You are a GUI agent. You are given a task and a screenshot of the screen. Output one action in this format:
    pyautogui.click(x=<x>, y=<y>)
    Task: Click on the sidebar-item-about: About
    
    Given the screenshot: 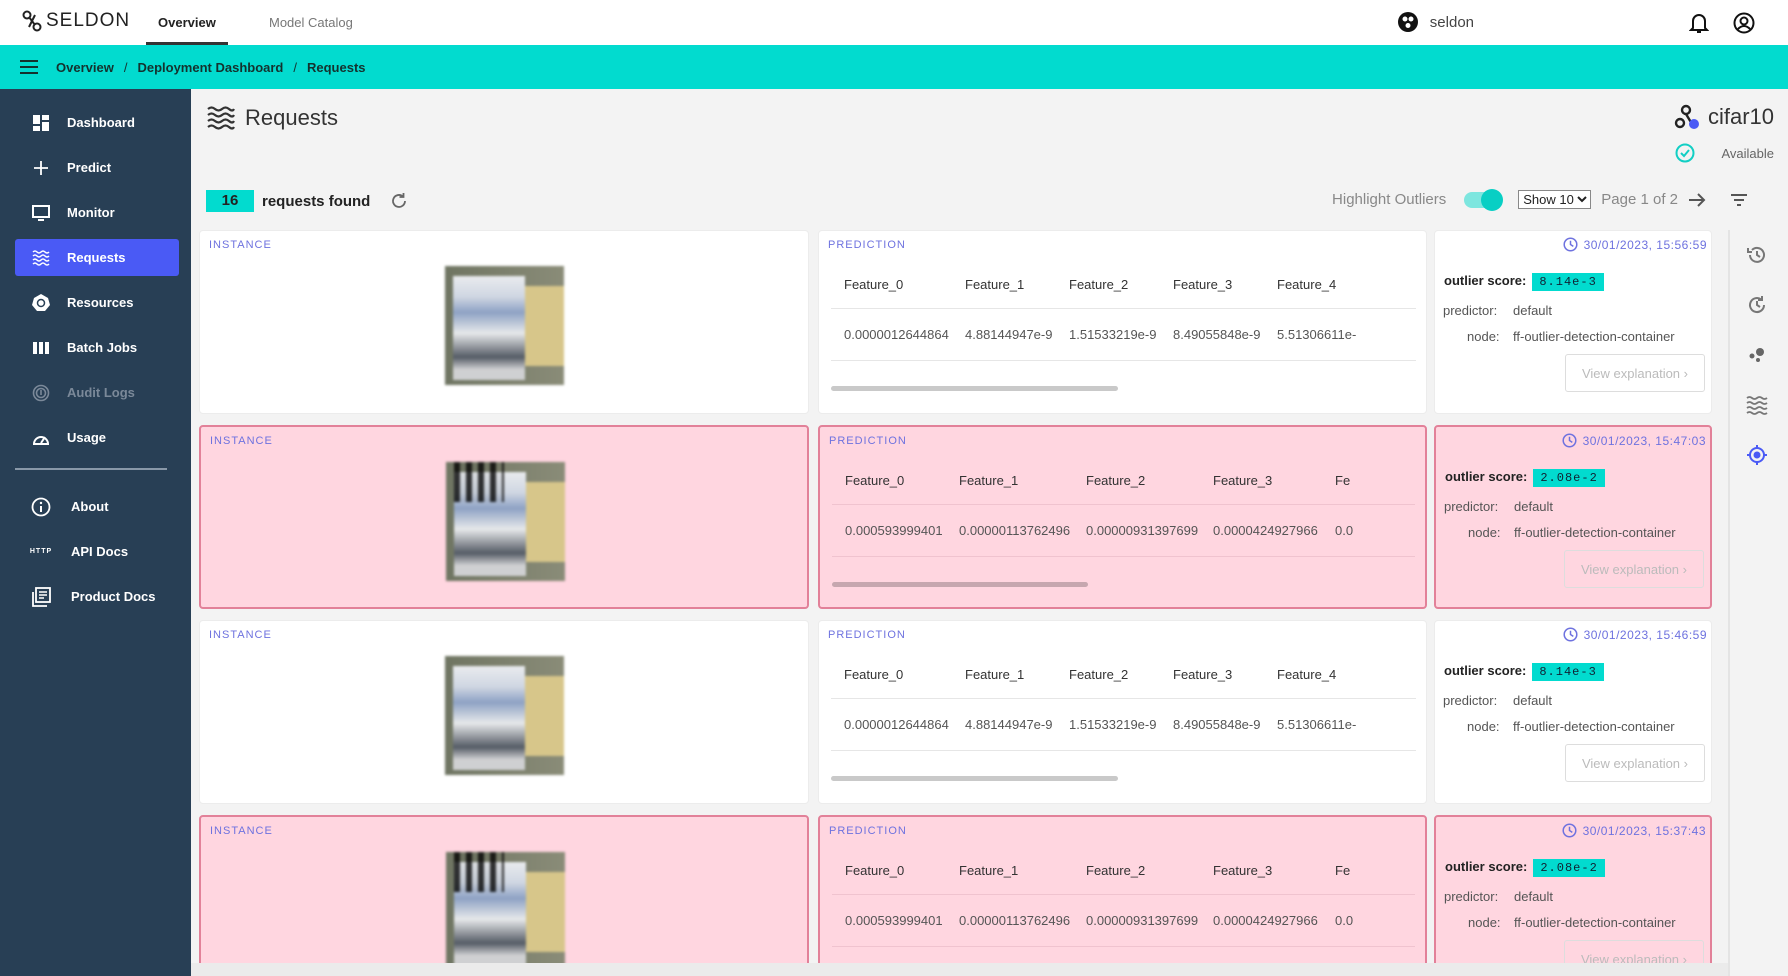 What is the action you would take?
    pyautogui.click(x=97, y=506)
    